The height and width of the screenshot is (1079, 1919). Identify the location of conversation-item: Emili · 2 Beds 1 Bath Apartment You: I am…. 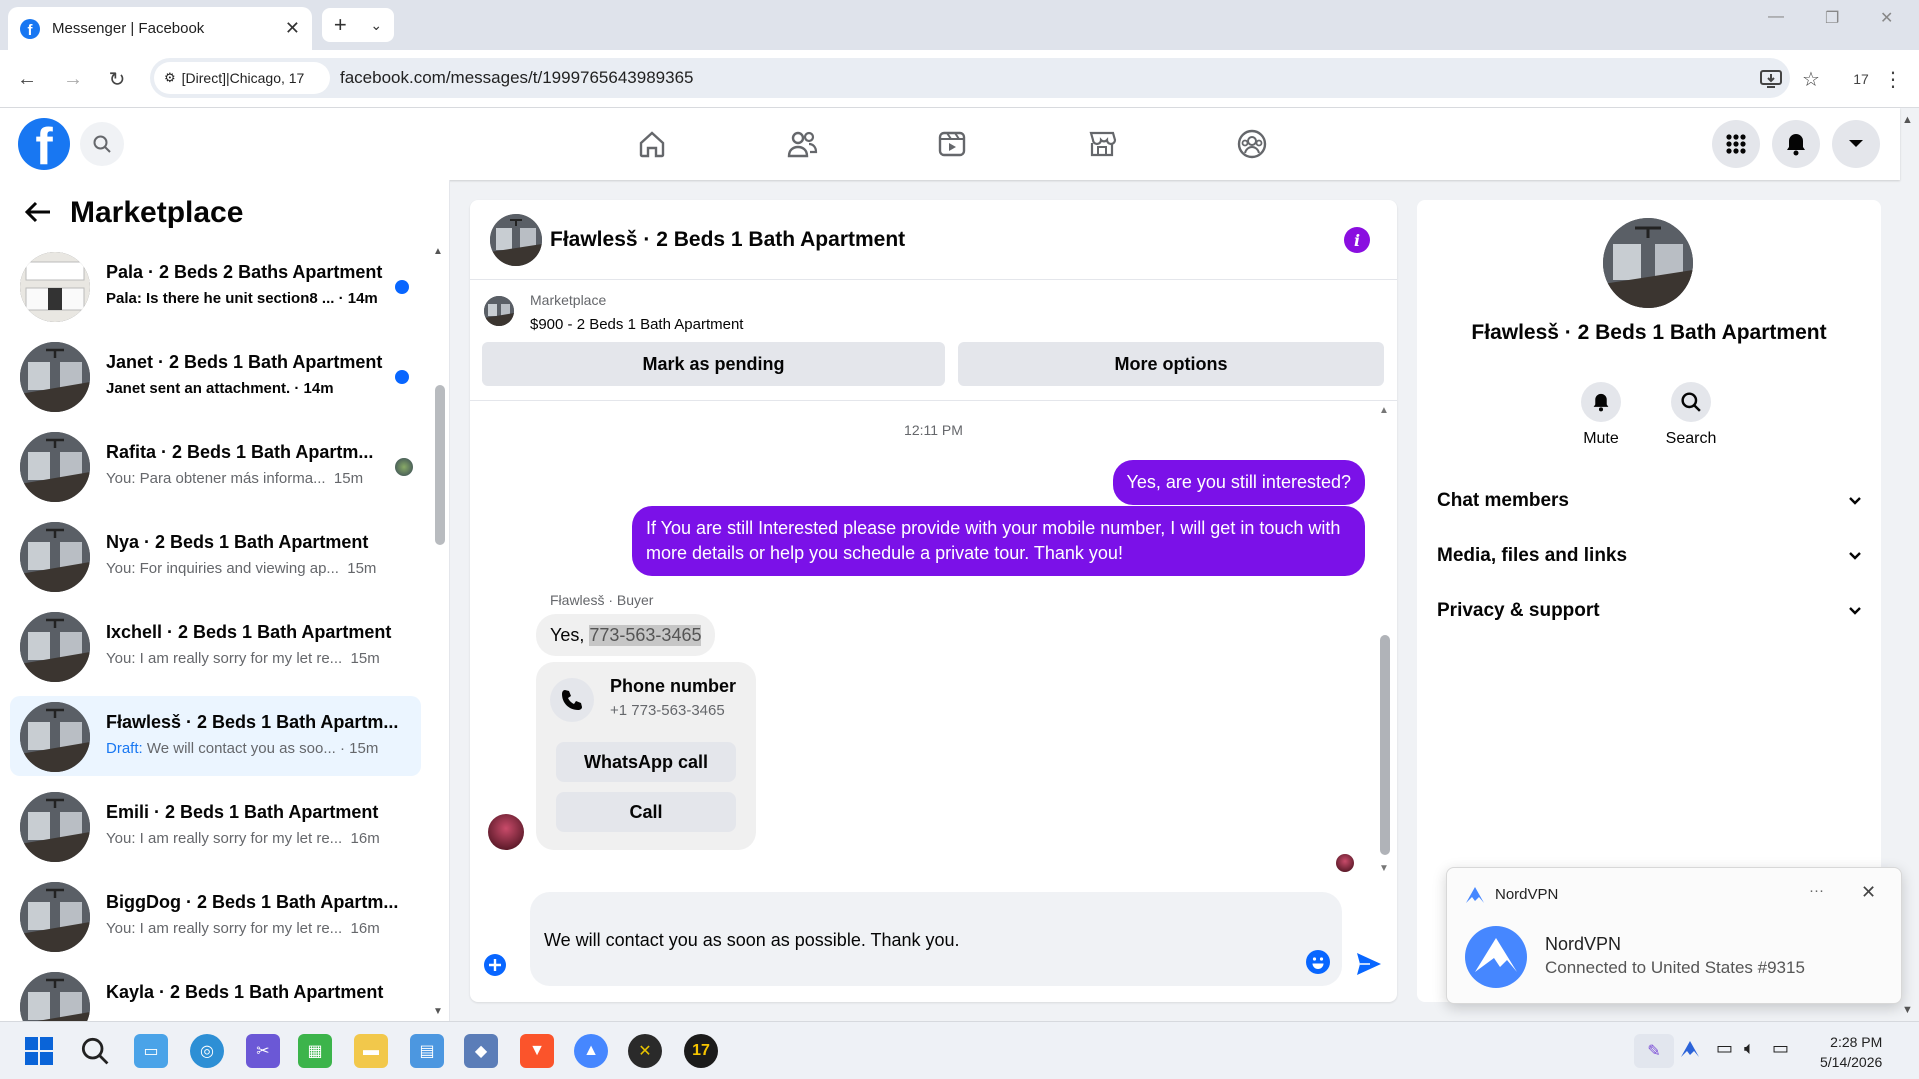
(215, 826).